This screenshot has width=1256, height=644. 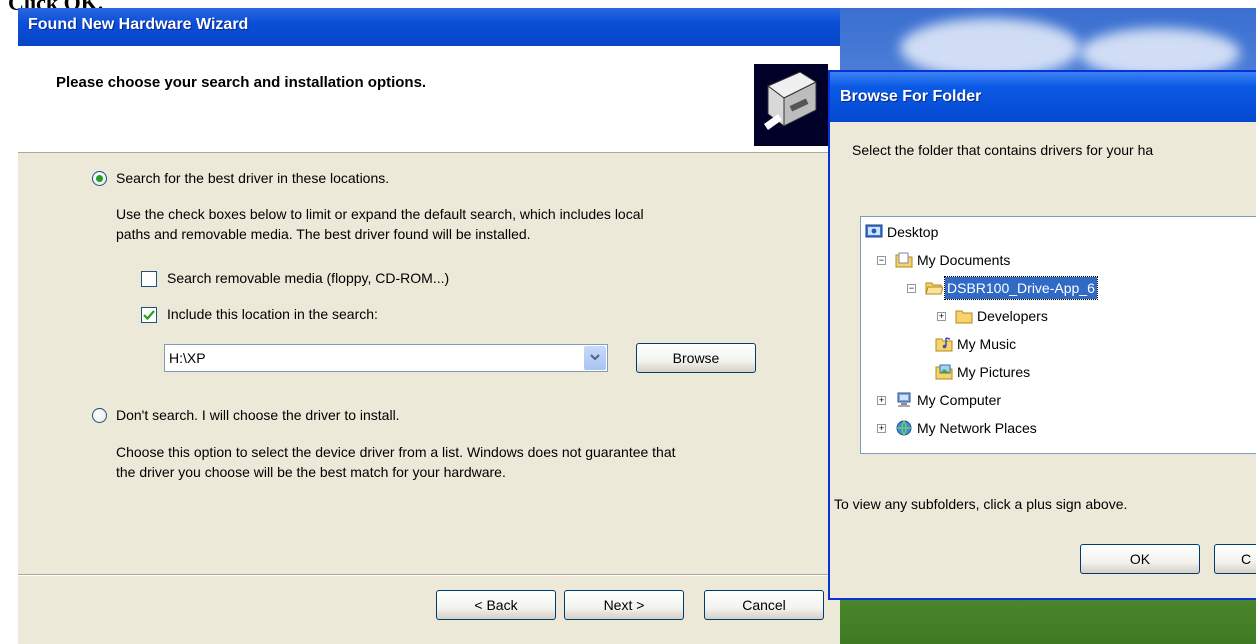 What do you see at coordinates (964, 317) in the screenshot?
I see `folder-icon` at bounding box center [964, 317].